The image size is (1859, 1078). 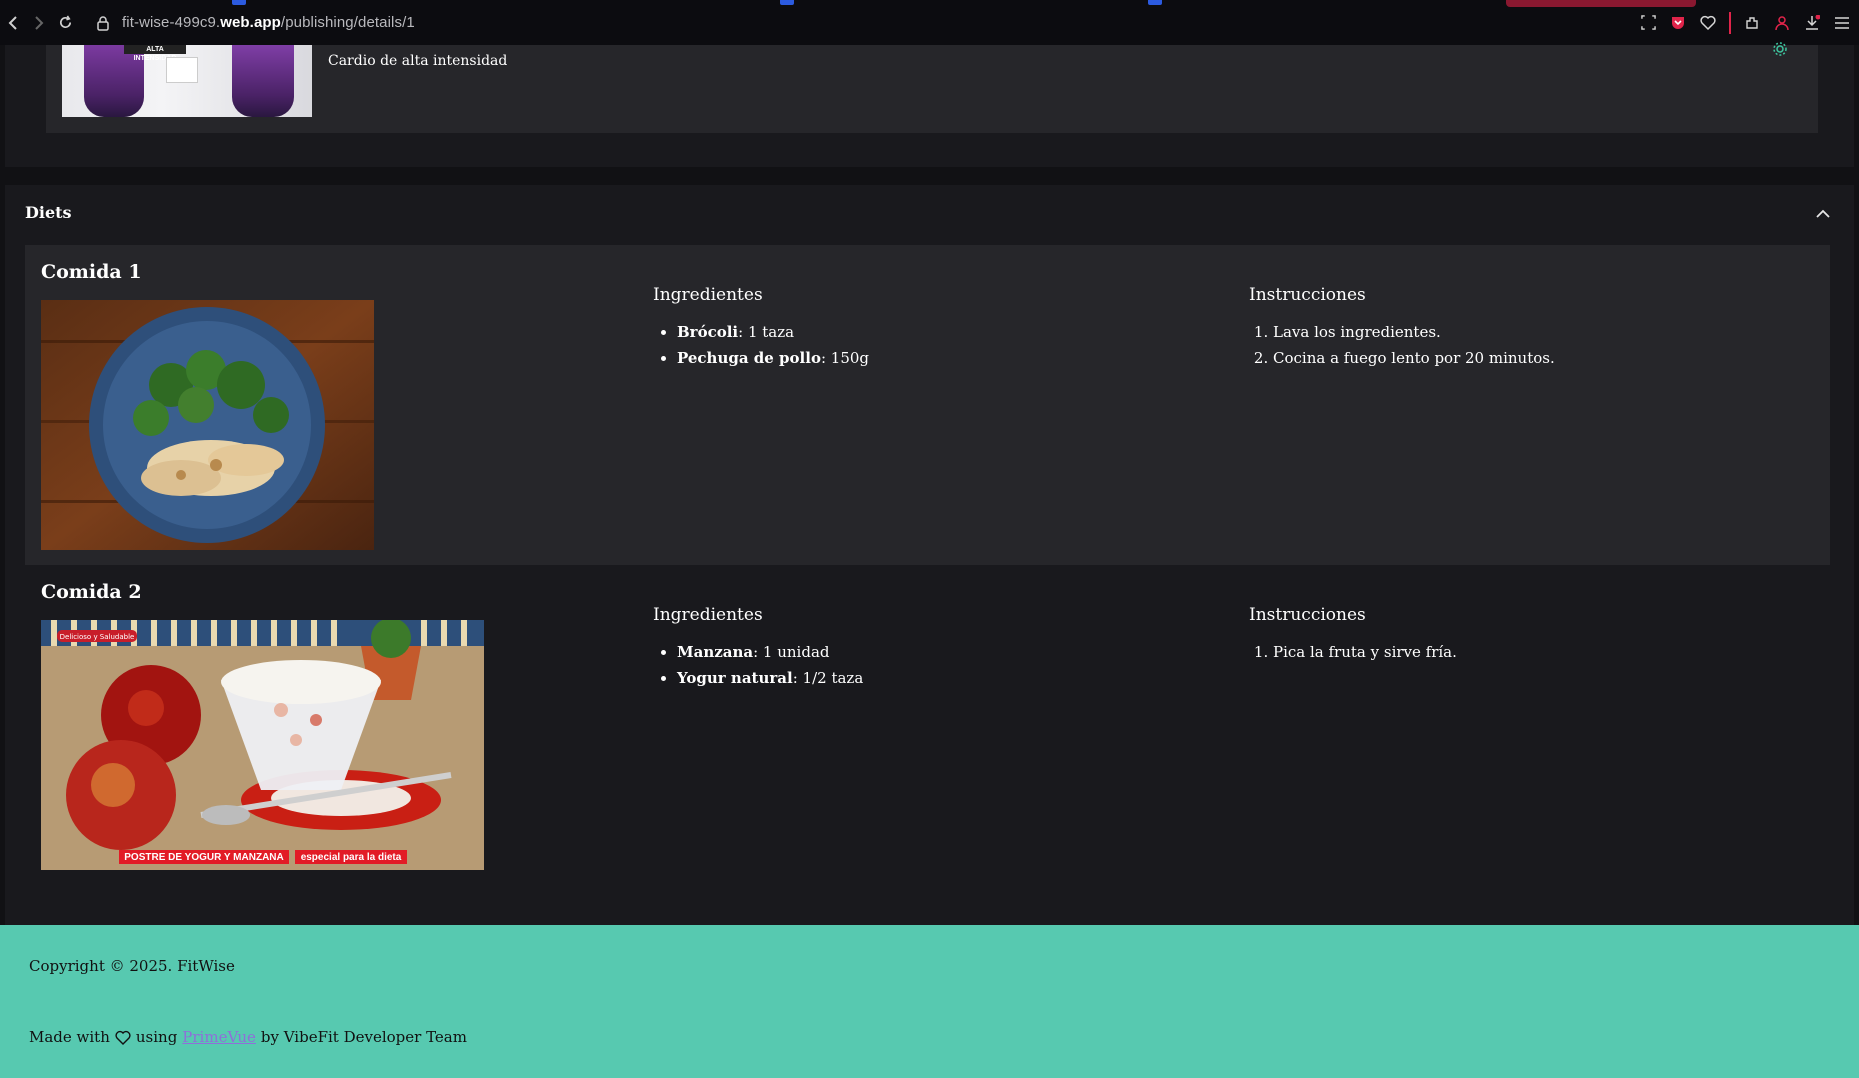 What do you see at coordinates (155, 53) in the screenshot?
I see `workout-image-badge: ALTA INTENSIDAD` at bounding box center [155, 53].